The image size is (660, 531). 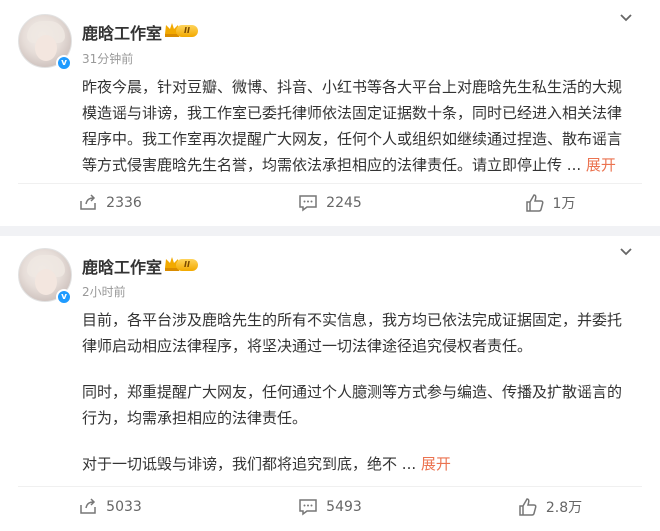 I want to click on repost-count: 2336, so click(x=124, y=203).